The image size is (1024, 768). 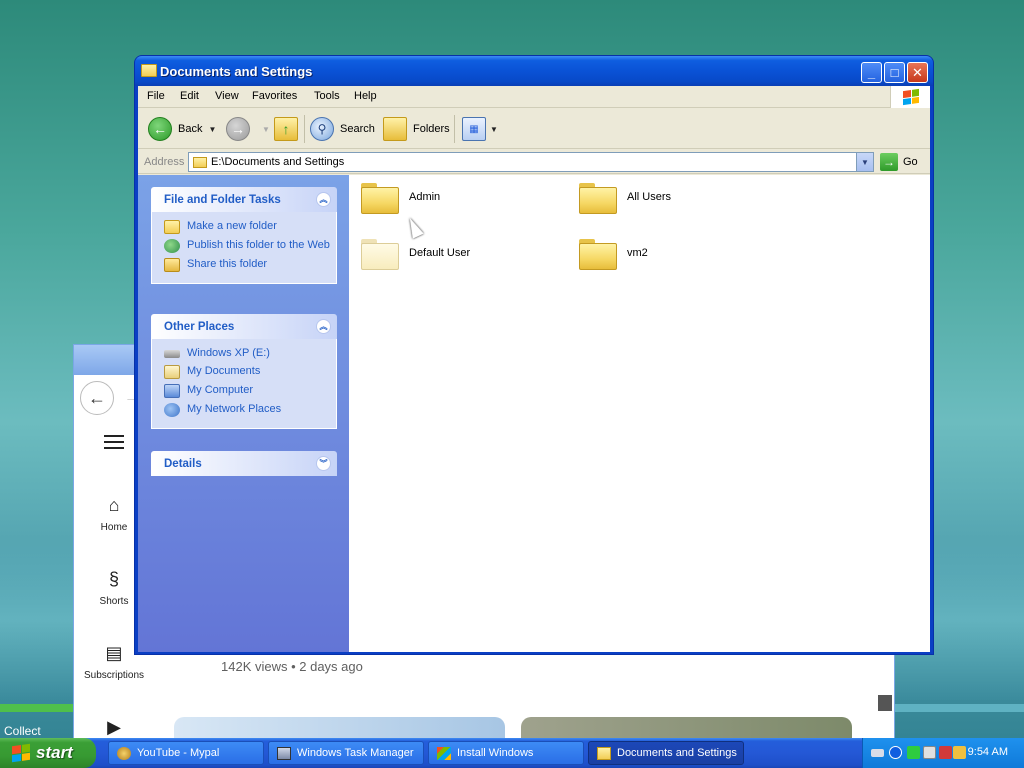 I want to click on security-alert-icon, so click(x=945, y=752).